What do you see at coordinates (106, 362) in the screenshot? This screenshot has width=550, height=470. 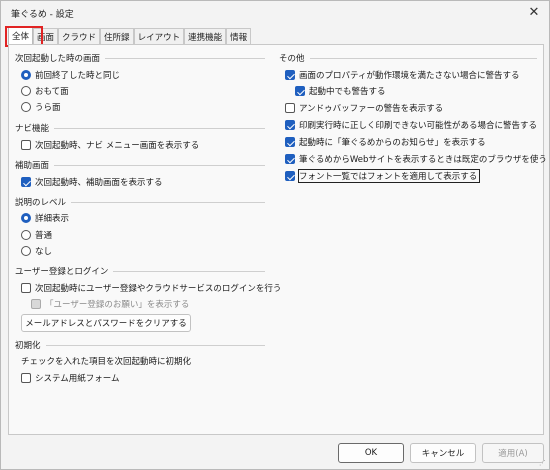 I see `initialize-description: チェックを入れた項目を次回起動時に初期化` at bounding box center [106, 362].